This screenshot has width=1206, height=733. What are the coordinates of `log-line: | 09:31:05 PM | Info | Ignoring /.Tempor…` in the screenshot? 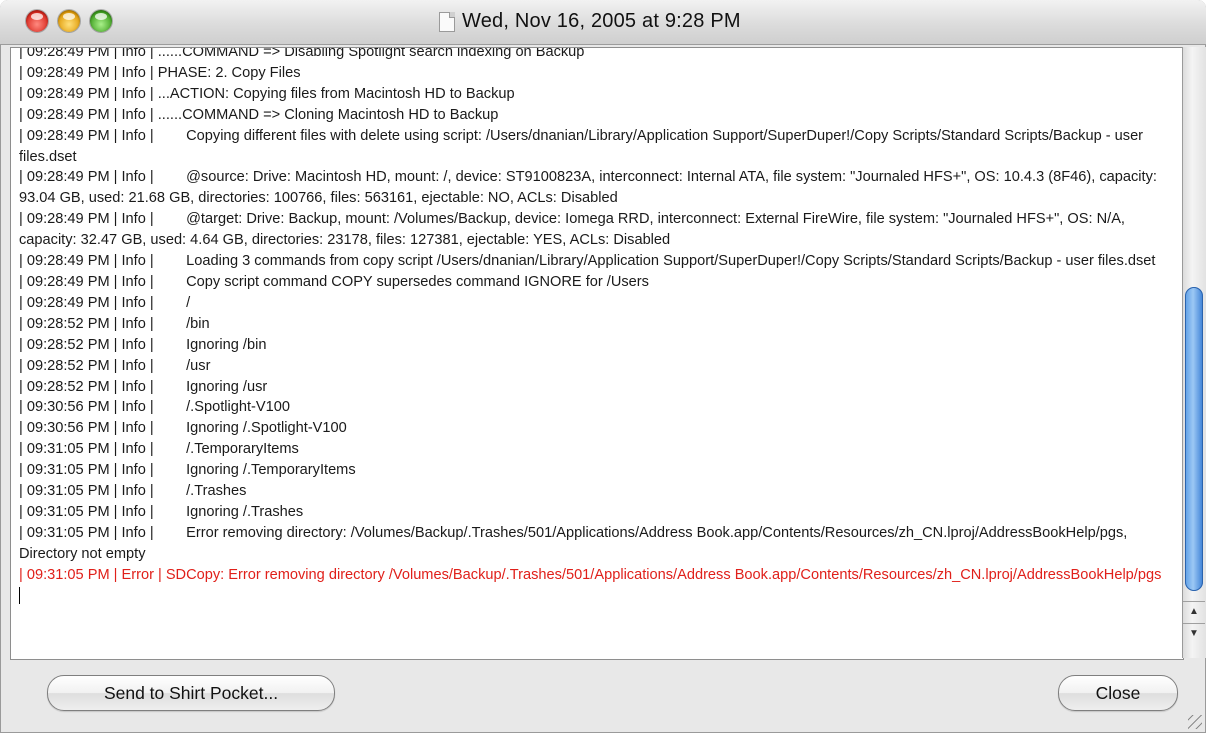 It's located at (187, 470).